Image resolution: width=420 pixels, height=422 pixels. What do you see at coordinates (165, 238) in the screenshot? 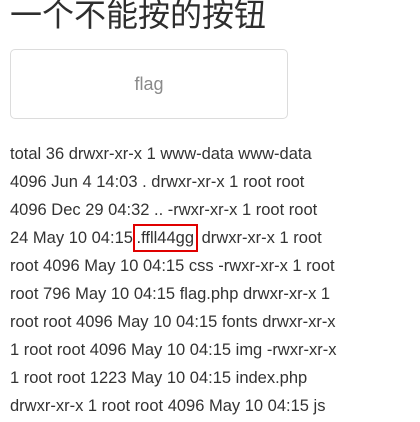
I see `highlighted-filename: .ffll44gg` at bounding box center [165, 238].